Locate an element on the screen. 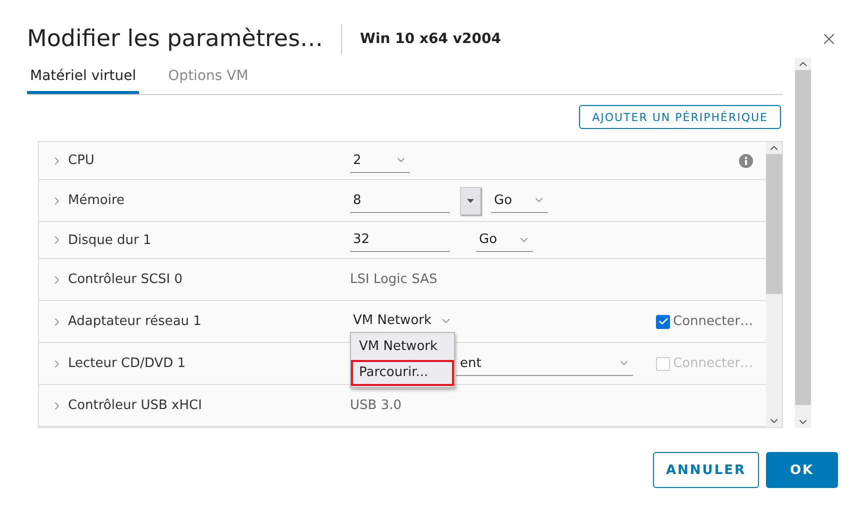 The height and width of the screenshot is (512, 862). checkbox is located at coordinates (663, 321).